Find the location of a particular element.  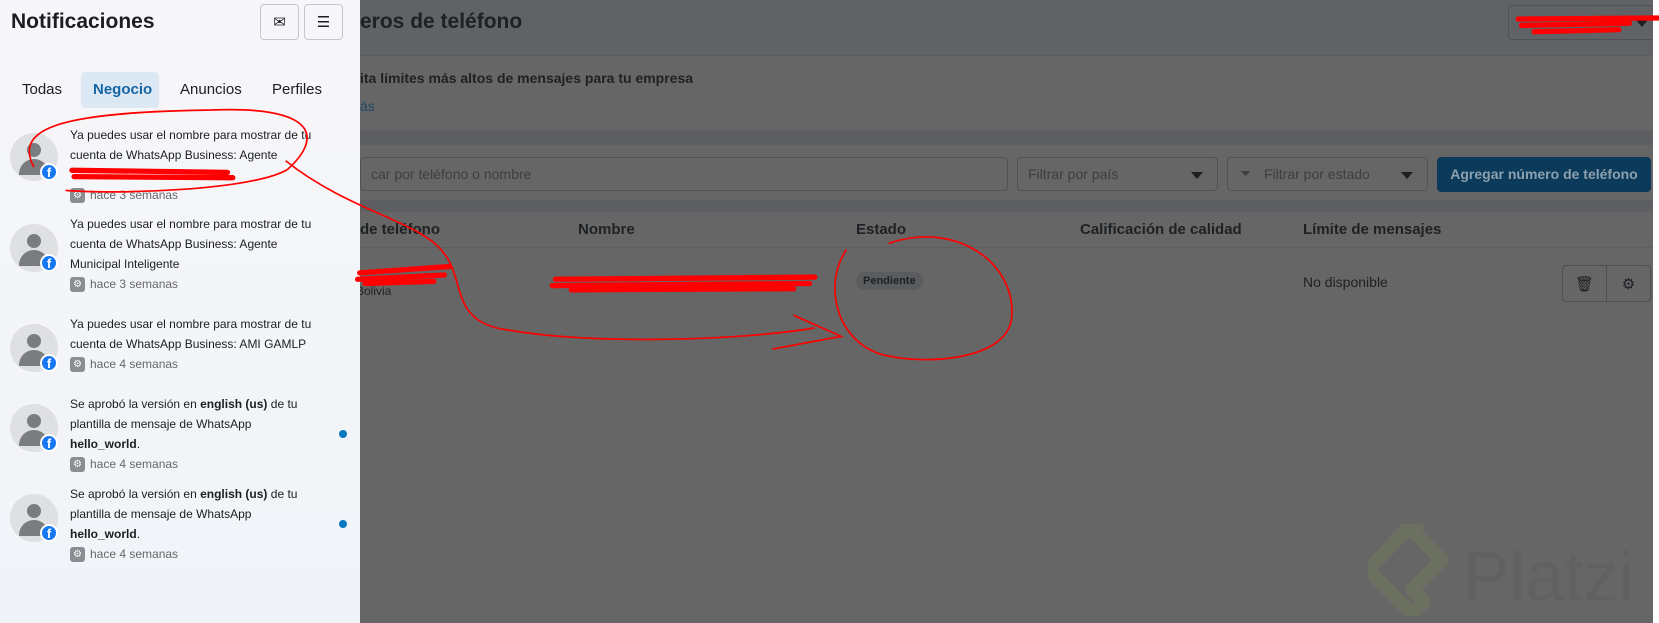

panel-title: Notificaciones is located at coordinates (83, 21).